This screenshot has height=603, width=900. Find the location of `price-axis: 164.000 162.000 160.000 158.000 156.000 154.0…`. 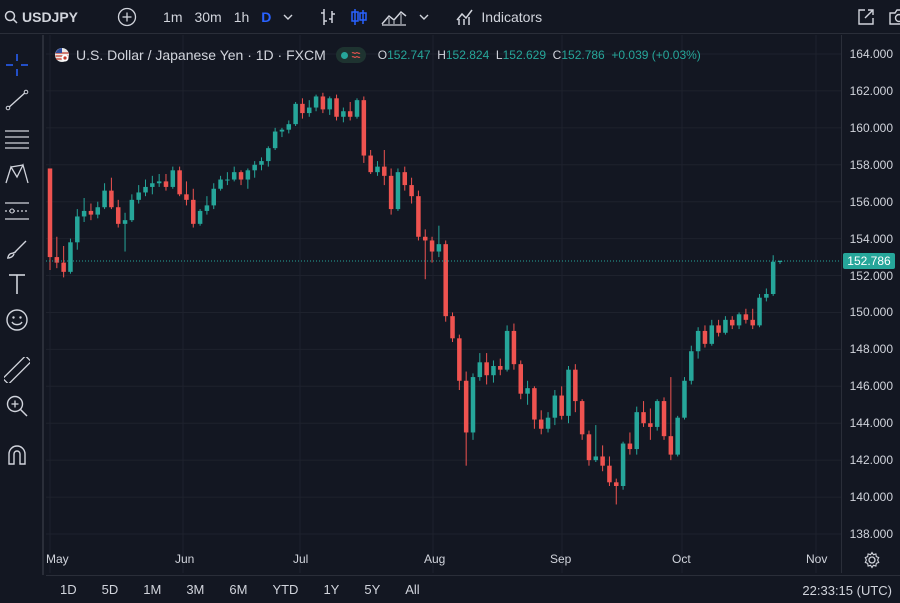

price-axis: 164.000 162.000 160.000 158.000 156.000 154.0… is located at coordinates (870, 304).